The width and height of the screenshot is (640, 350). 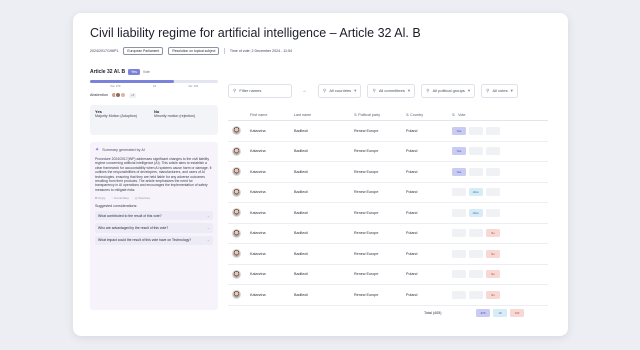 I want to click on procedure-ref: 2024/2017/196P1, so click(x=104, y=51).